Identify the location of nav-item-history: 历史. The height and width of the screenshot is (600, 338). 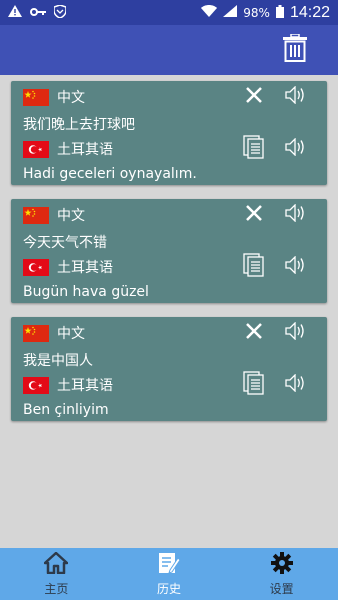
(169, 574).